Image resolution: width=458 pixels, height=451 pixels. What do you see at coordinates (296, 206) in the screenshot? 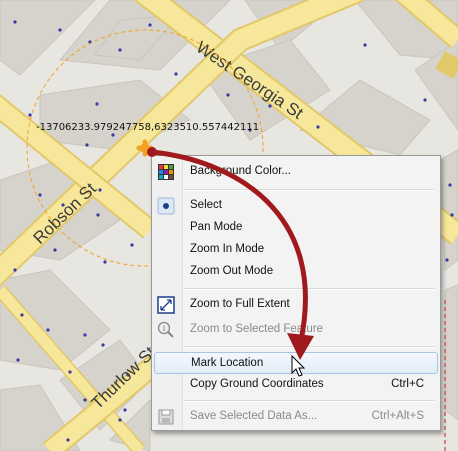
I see `menu-item-select: Select` at bounding box center [296, 206].